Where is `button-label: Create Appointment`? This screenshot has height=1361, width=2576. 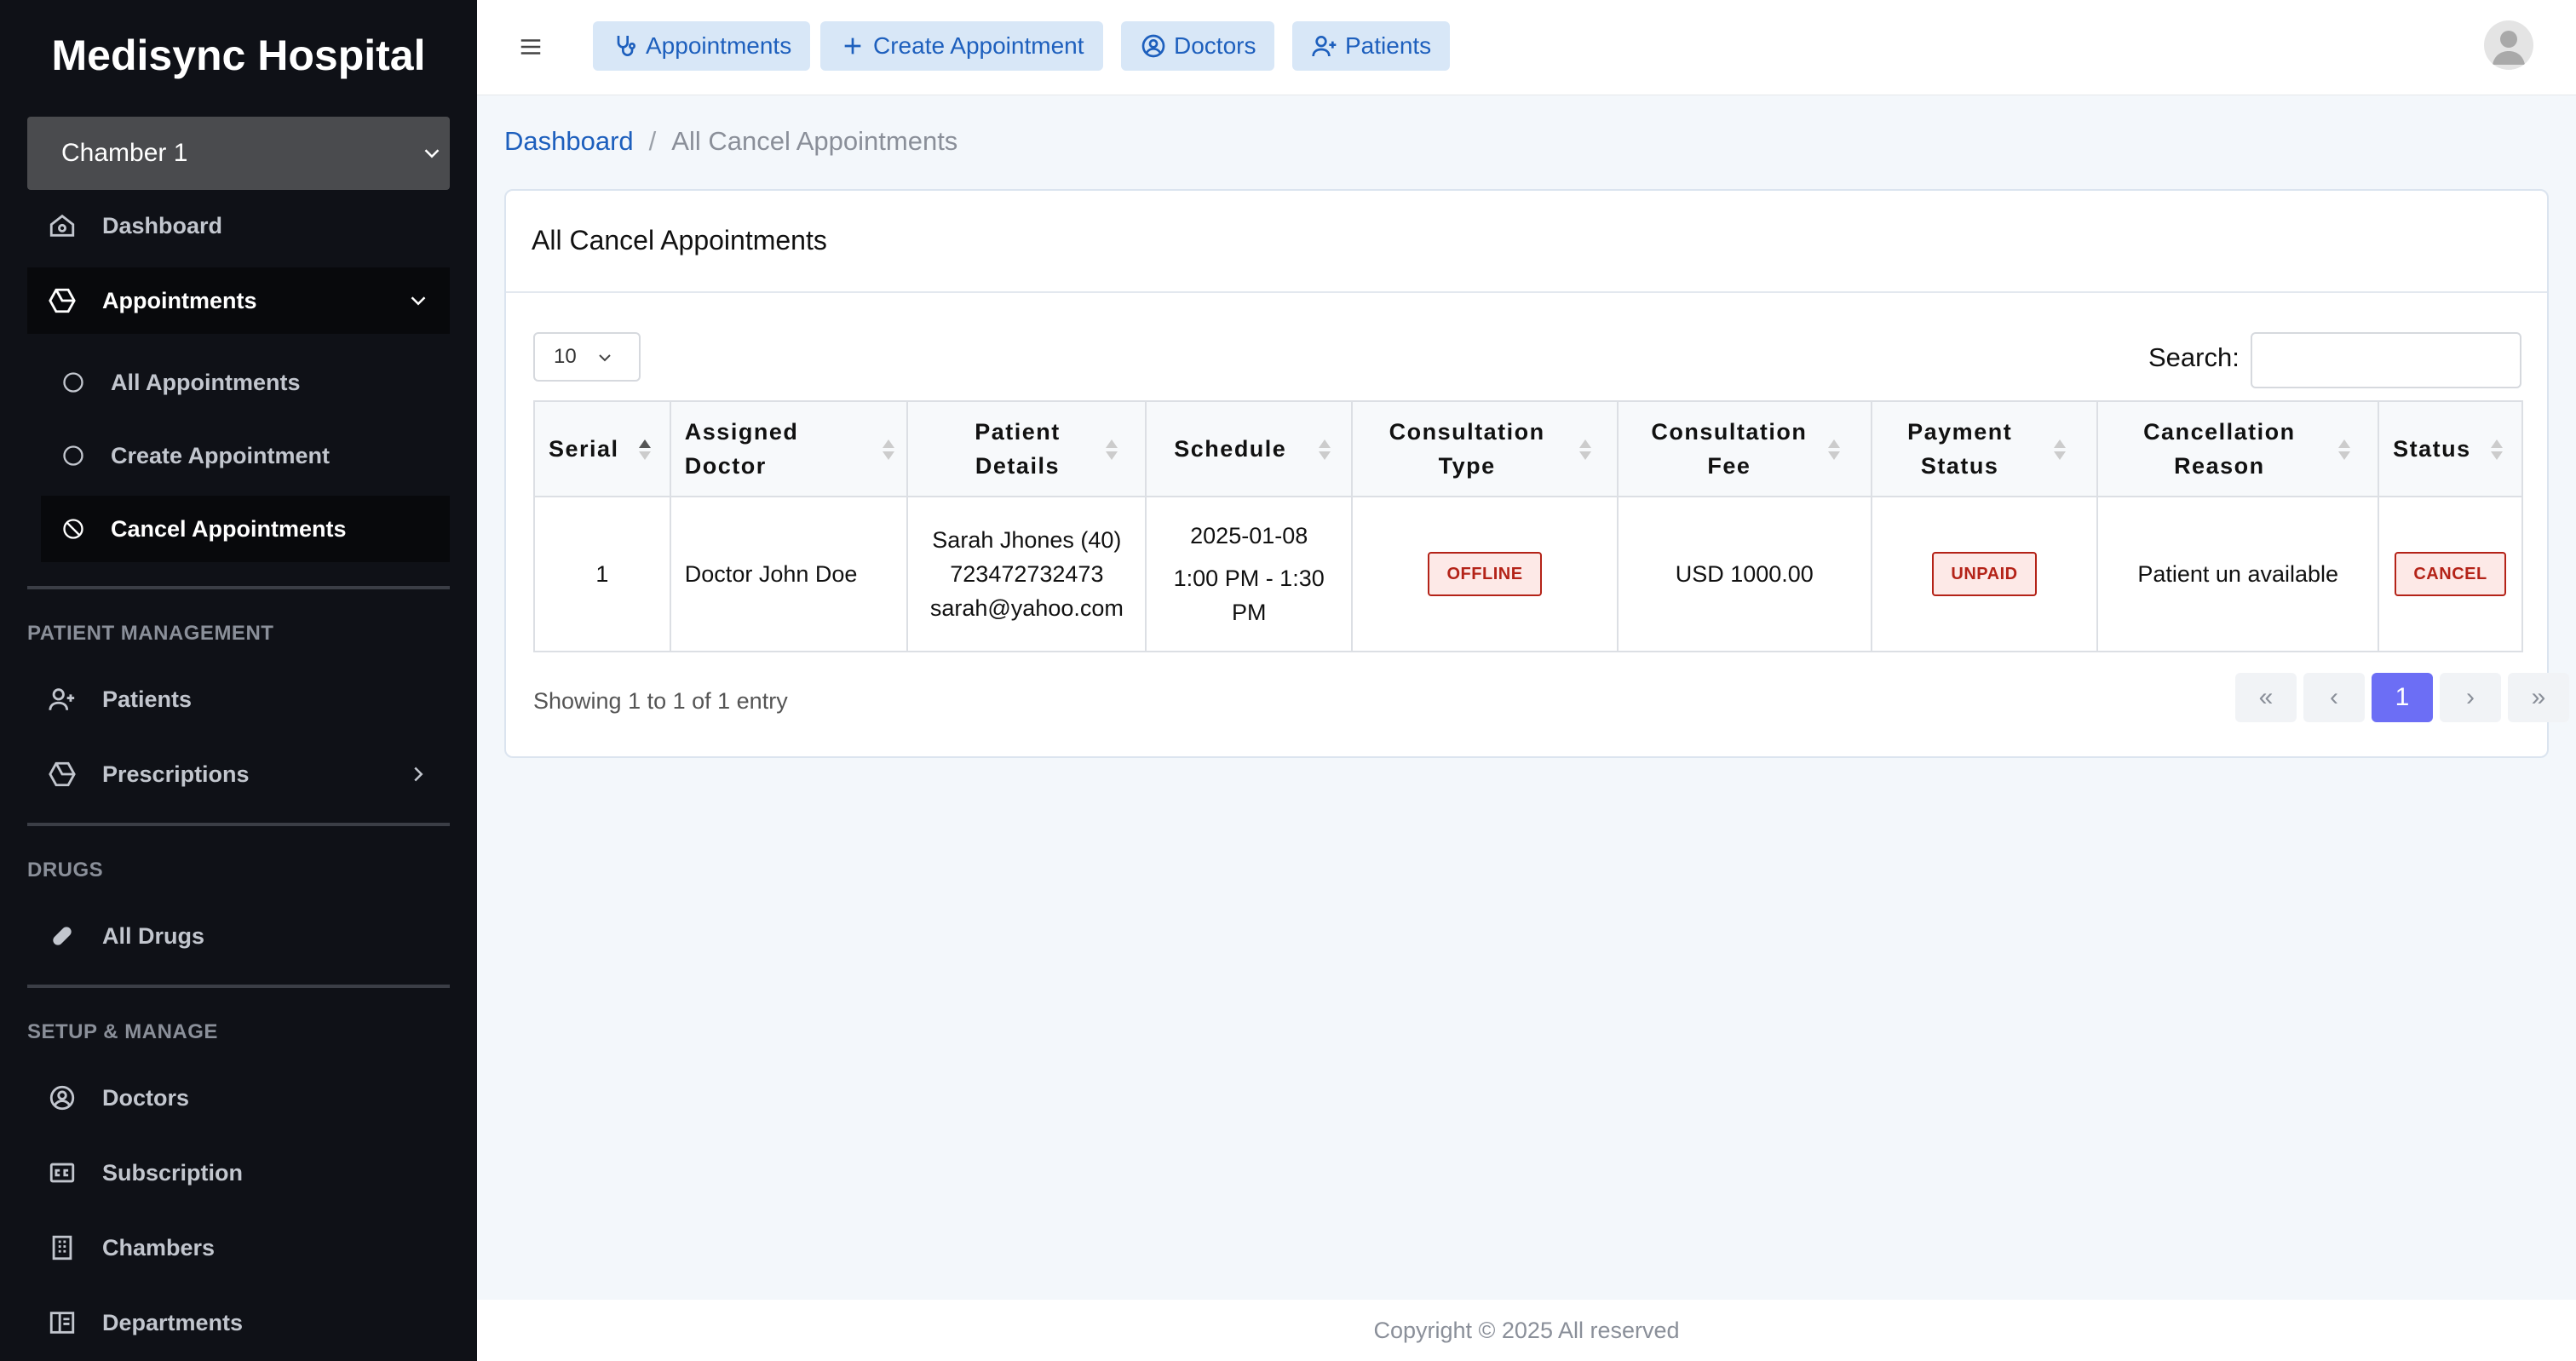
button-label: Create Appointment is located at coordinates (979, 45).